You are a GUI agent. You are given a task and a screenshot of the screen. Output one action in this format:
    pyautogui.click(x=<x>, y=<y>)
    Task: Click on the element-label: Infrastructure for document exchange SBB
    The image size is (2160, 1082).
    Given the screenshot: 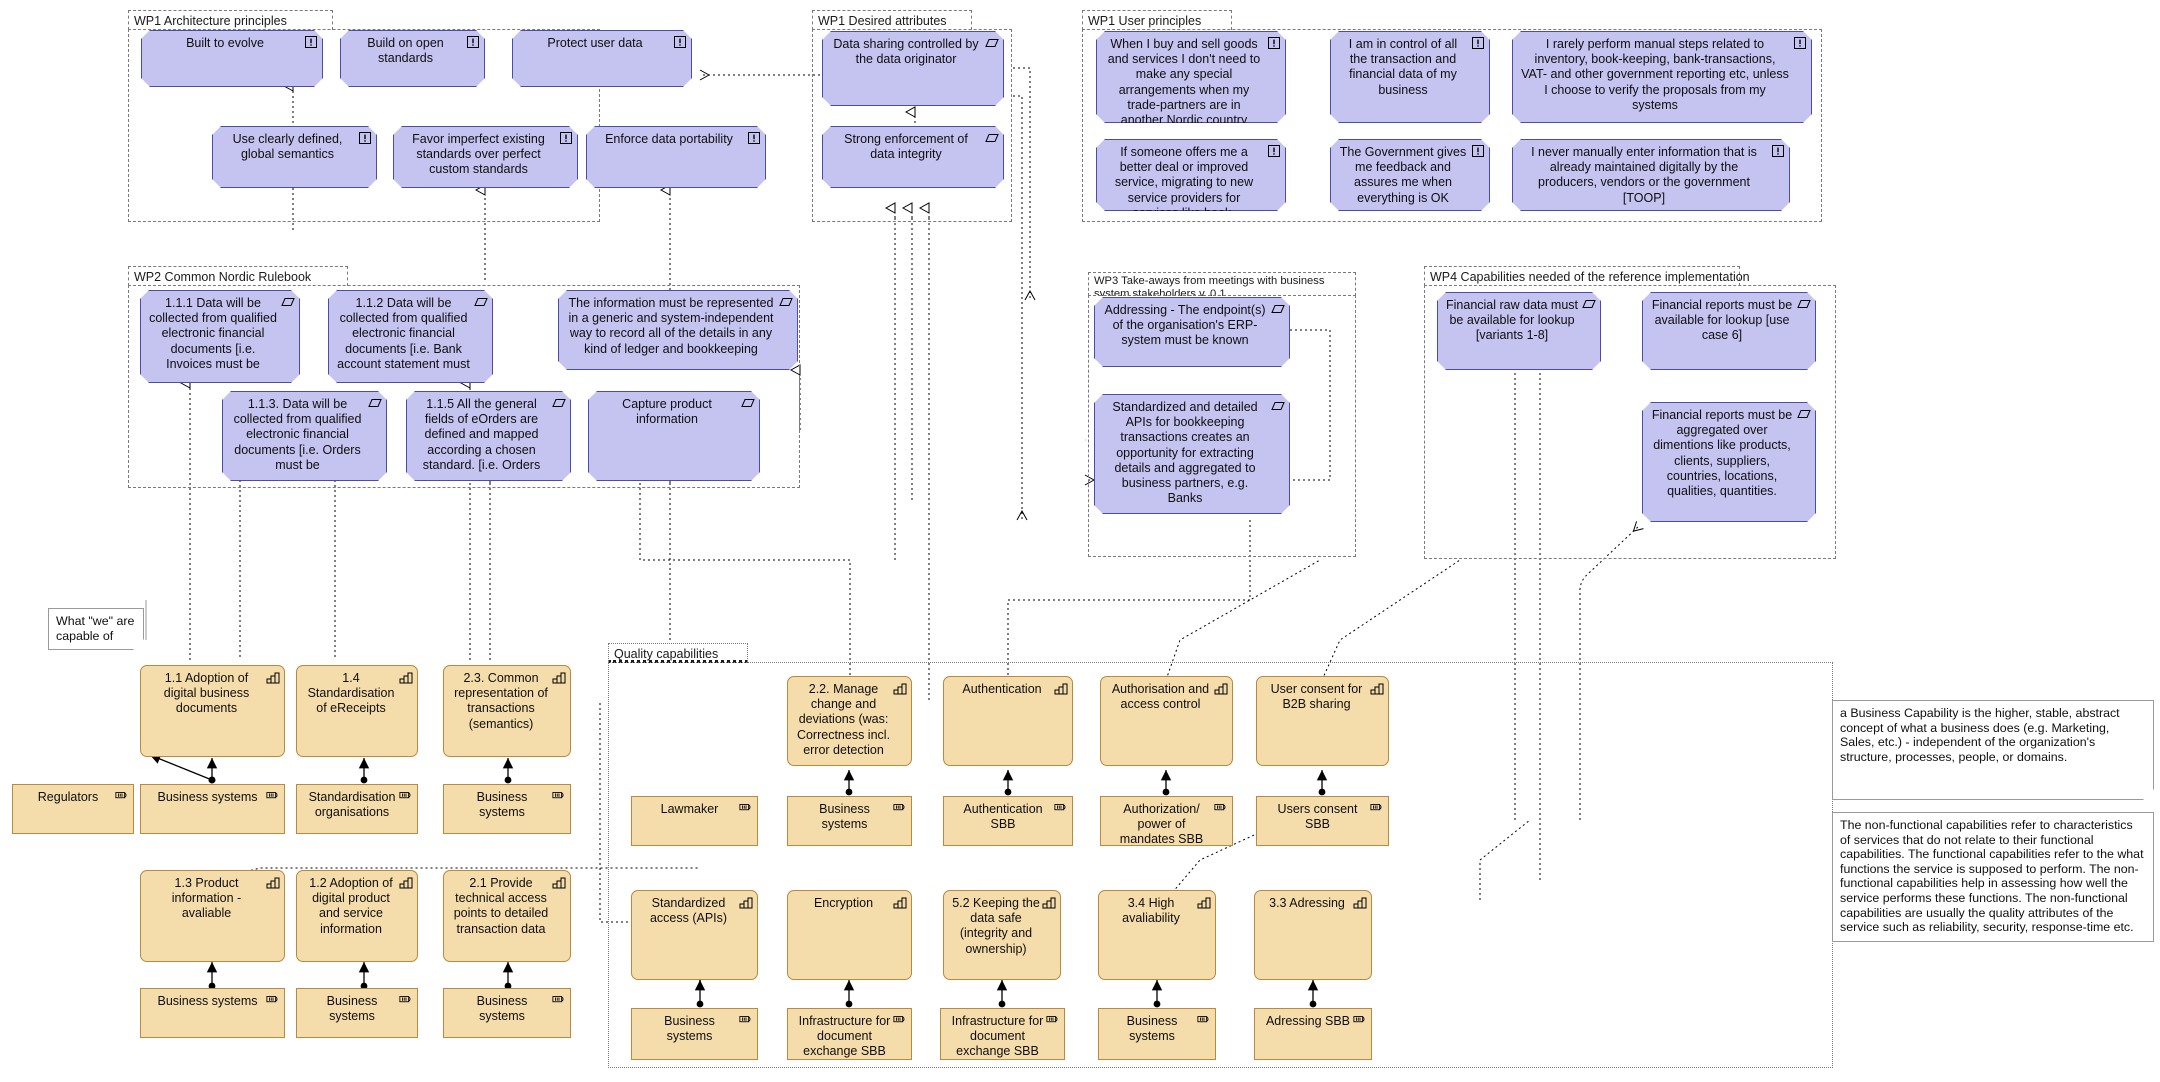 What is the action you would take?
    pyautogui.click(x=844, y=1036)
    